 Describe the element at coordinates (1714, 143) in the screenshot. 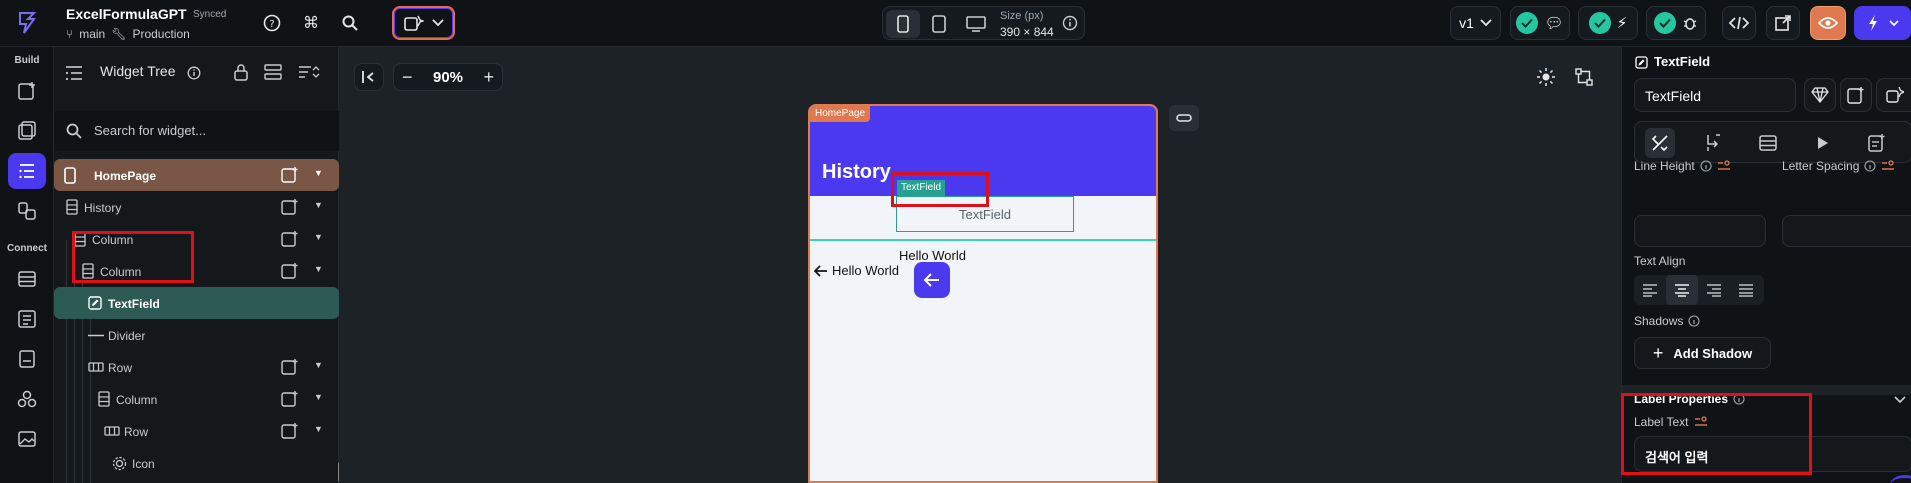

I see `actions-tab-icon` at that location.